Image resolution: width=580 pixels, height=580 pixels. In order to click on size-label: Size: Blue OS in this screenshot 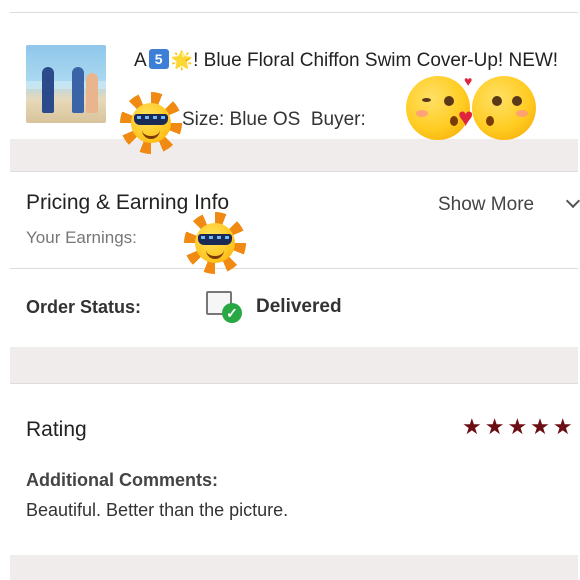, I will do `click(241, 119)`.